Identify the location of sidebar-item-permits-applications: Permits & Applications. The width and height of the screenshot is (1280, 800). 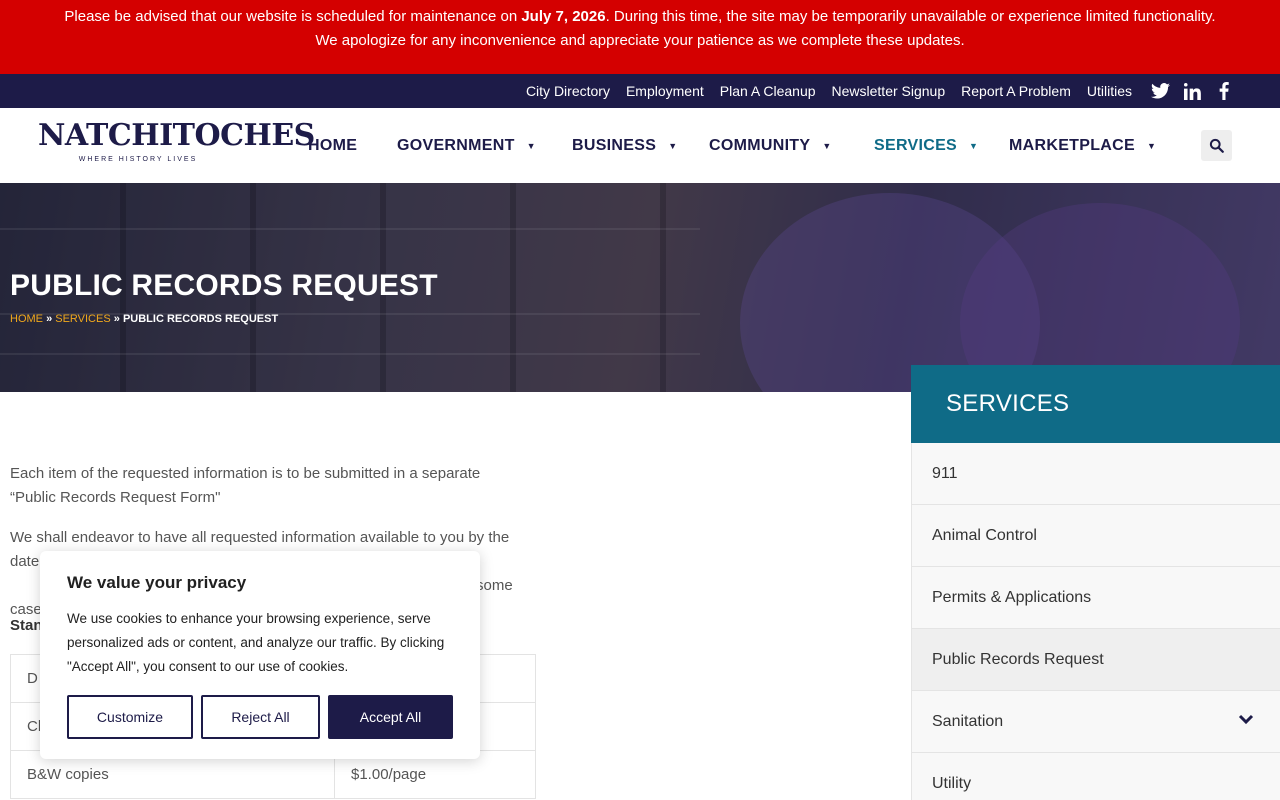
(1095, 598).